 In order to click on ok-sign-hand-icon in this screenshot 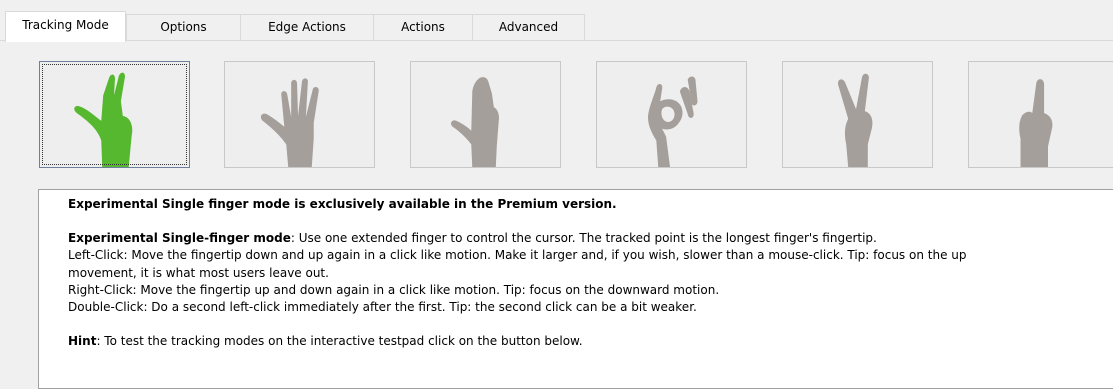, I will do `click(672, 121)`.